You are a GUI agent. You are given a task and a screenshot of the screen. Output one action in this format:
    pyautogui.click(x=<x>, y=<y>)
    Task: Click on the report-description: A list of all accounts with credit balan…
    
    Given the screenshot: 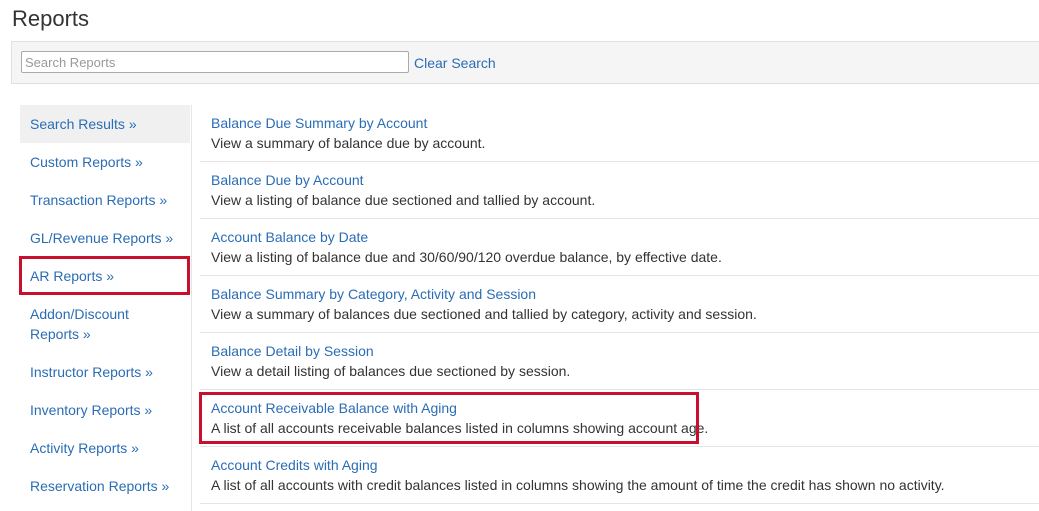 What is the action you would take?
    pyautogui.click(x=578, y=485)
    